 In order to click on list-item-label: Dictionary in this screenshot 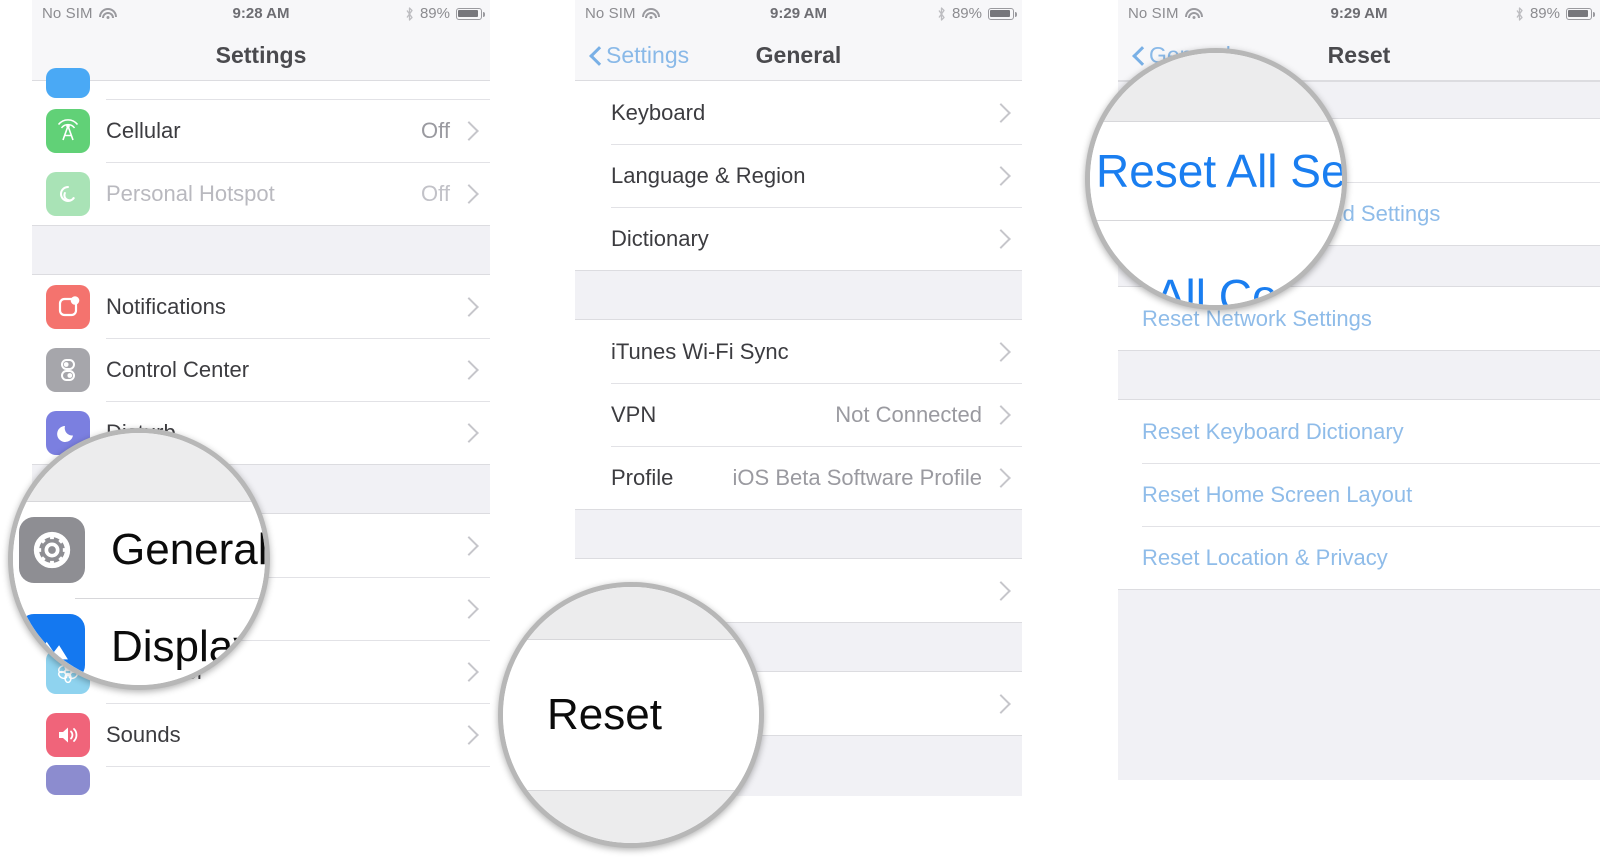, I will do `click(660, 238)`.